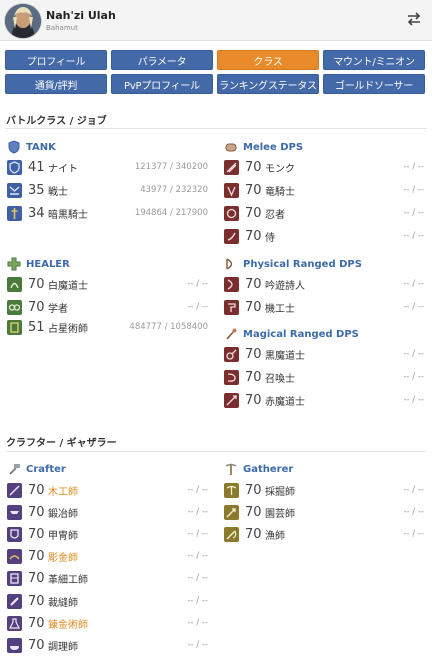 The height and width of the screenshot is (657, 432). I want to click on leatherworker-icon, so click(14, 578).